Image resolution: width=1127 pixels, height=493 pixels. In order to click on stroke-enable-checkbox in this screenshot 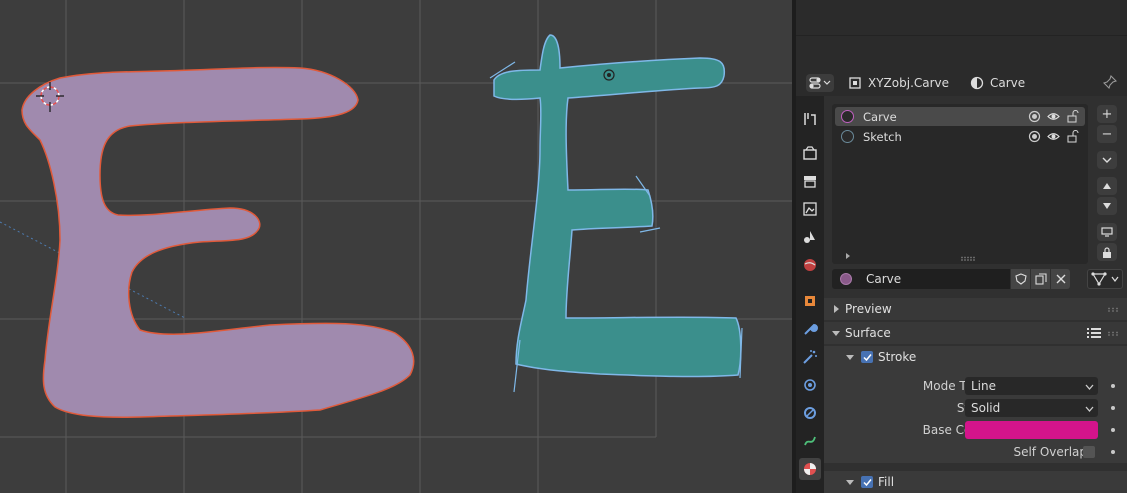, I will do `click(867, 357)`.